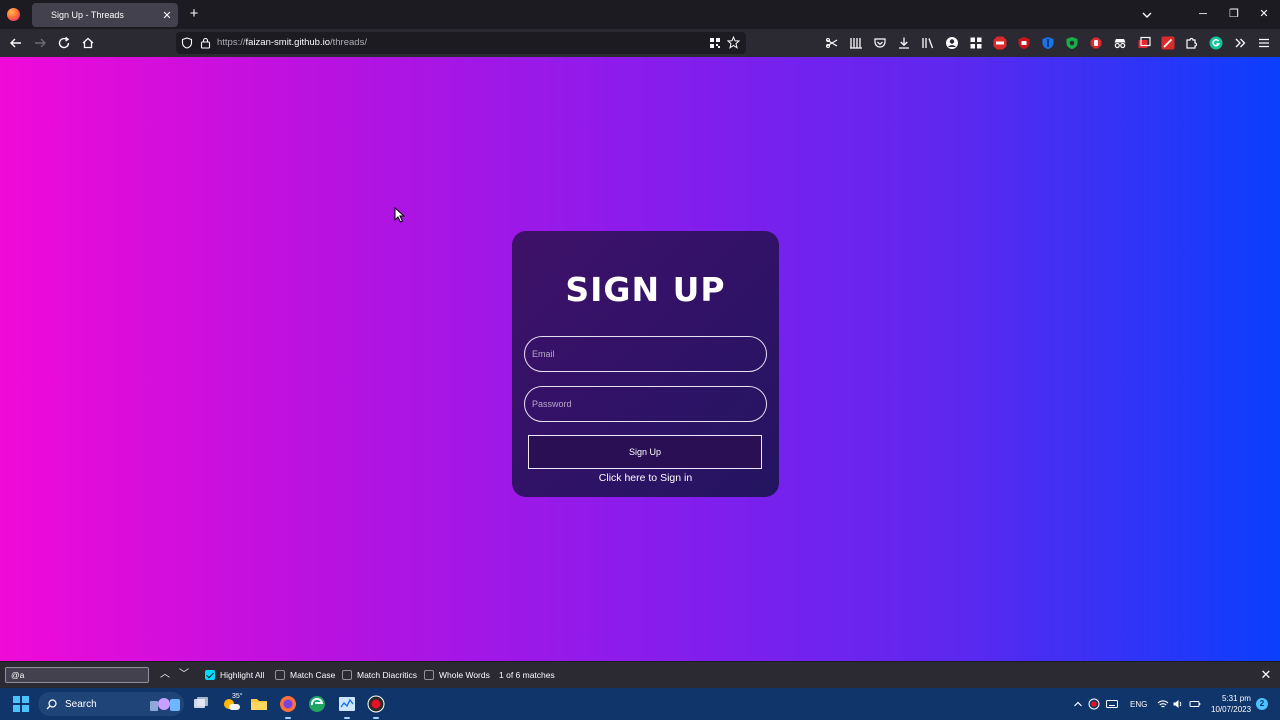 The width and height of the screenshot is (1280, 720). What do you see at coordinates (111, 704) in the screenshot?
I see `taskbar-search: Search` at bounding box center [111, 704].